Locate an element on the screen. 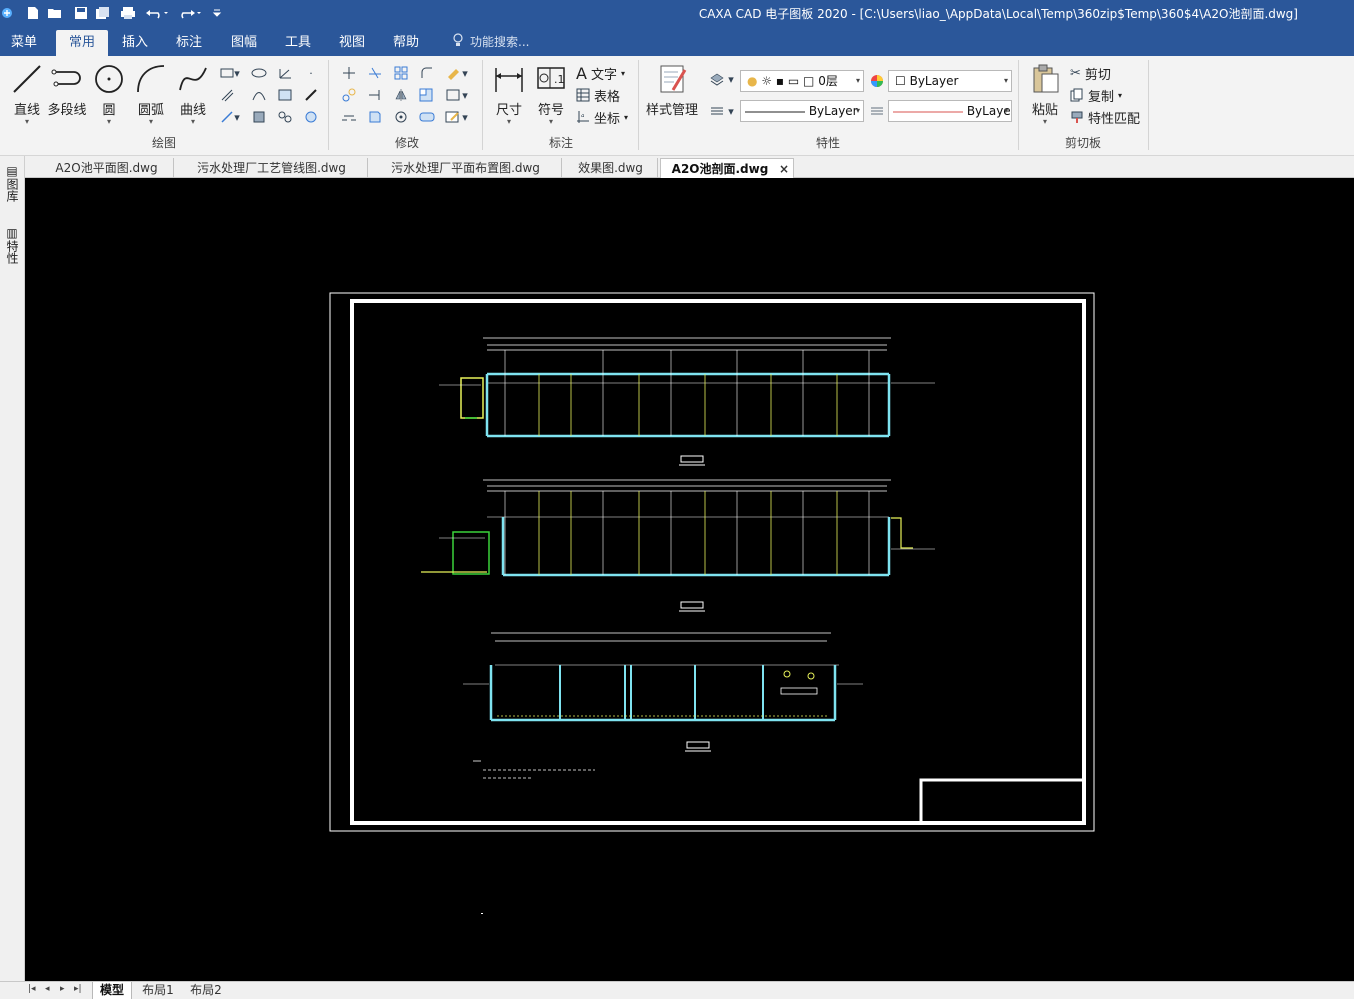 The height and width of the screenshot is (999, 1354). linetype-dropdown-icon: ▾ is located at coordinates (731, 111).